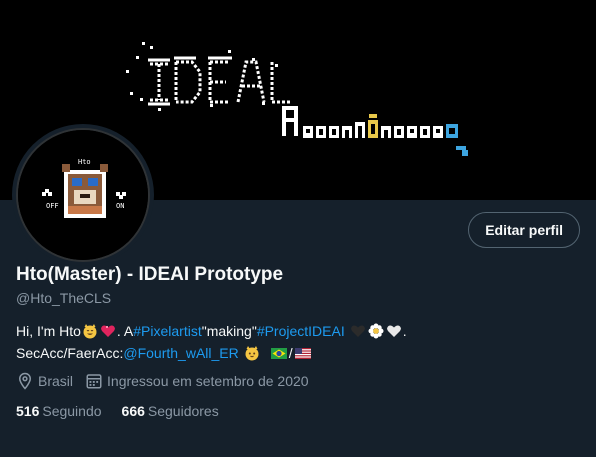 Image resolution: width=596 pixels, height=457 pixels. What do you see at coordinates (84, 162) in the screenshot?
I see `avatar-badge: Hto` at bounding box center [84, 162].